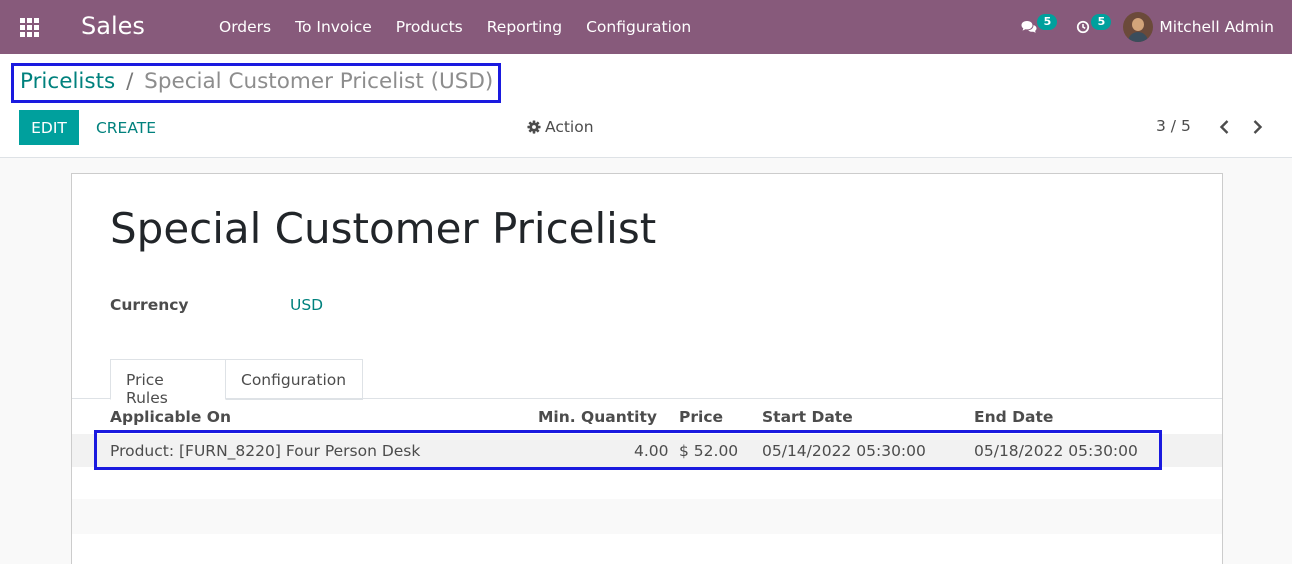  Describe the element at coordinates (30, 27) in the screenshot. I see `apps-grid-icon` at that location.